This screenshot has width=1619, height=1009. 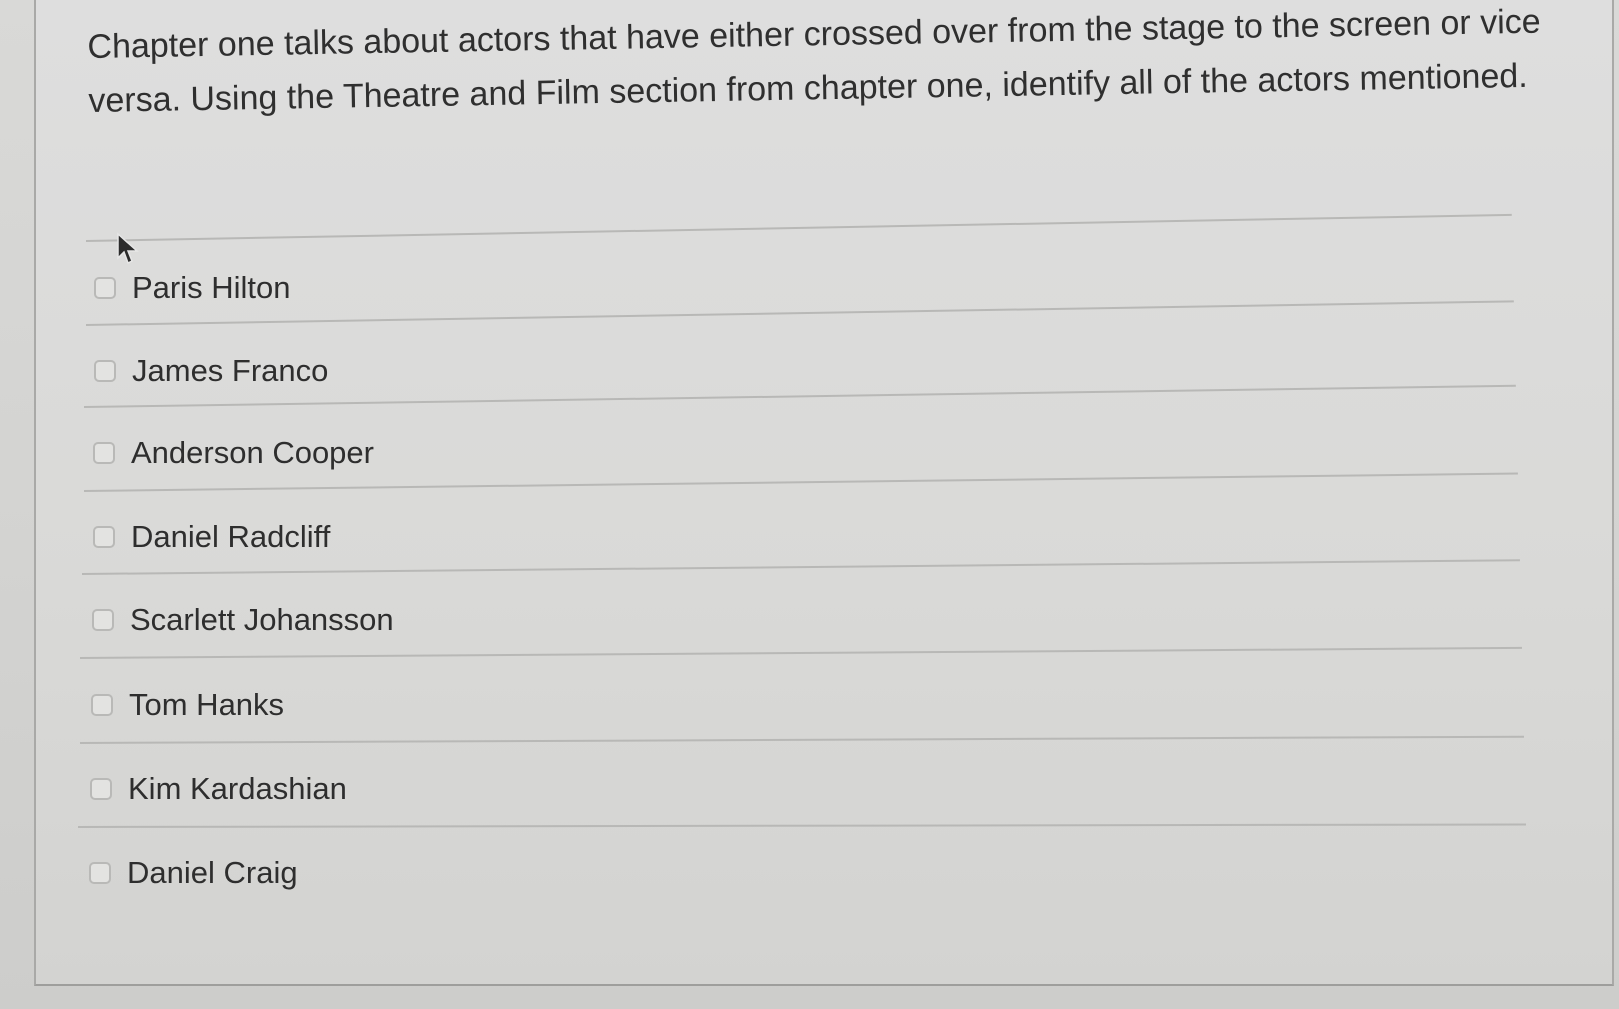 I want to click on option-daniel-craig: Daniel Craig, so click(x=193, y=873).